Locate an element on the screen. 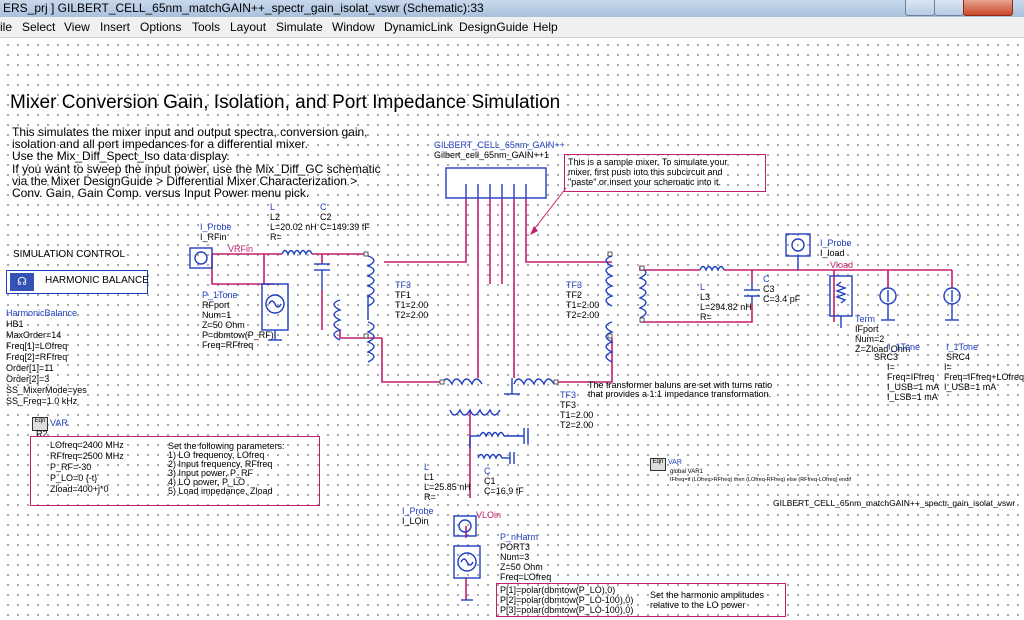 The image size is (1024, 620). src4-label: I_USB=1 mA is located at coordinates (970, 387).